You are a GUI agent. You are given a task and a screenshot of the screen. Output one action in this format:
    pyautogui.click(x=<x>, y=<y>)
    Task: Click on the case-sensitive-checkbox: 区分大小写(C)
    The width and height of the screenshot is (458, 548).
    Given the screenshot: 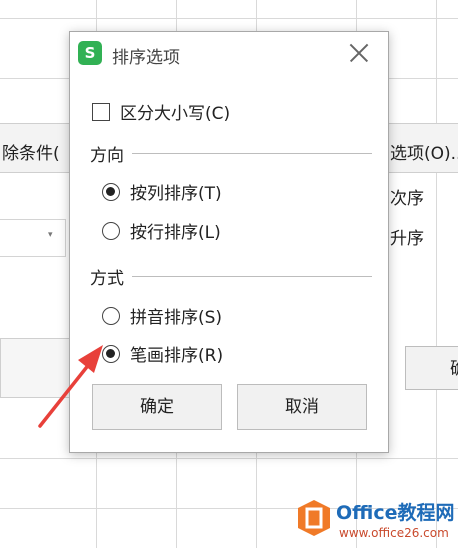 What is the action you would take?
    pyautogui.click(x=161, y=111)
    